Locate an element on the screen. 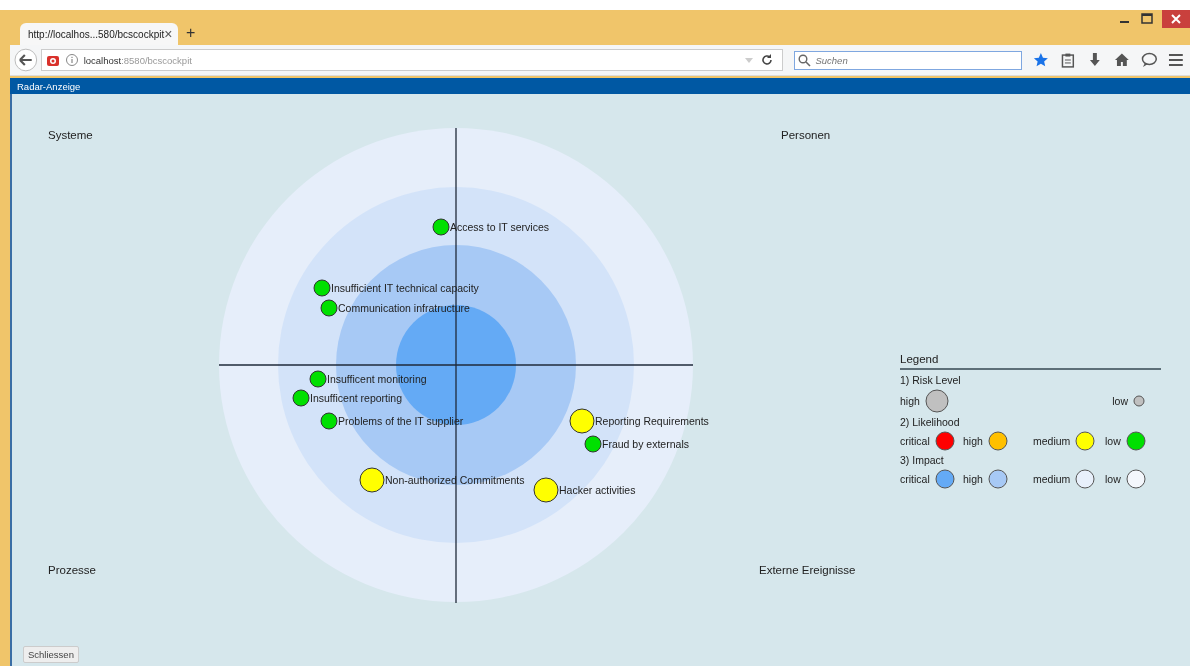  risk-label: Fraud by externals is located at coordinates (645, 444).